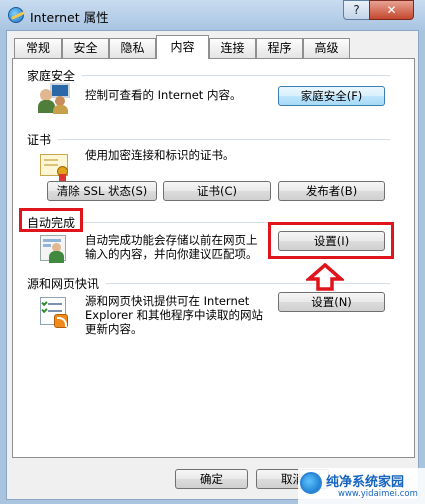  Describe the element at coordinates (211, 479) in the screenshot. I see `ok-button: 确定` at that location.